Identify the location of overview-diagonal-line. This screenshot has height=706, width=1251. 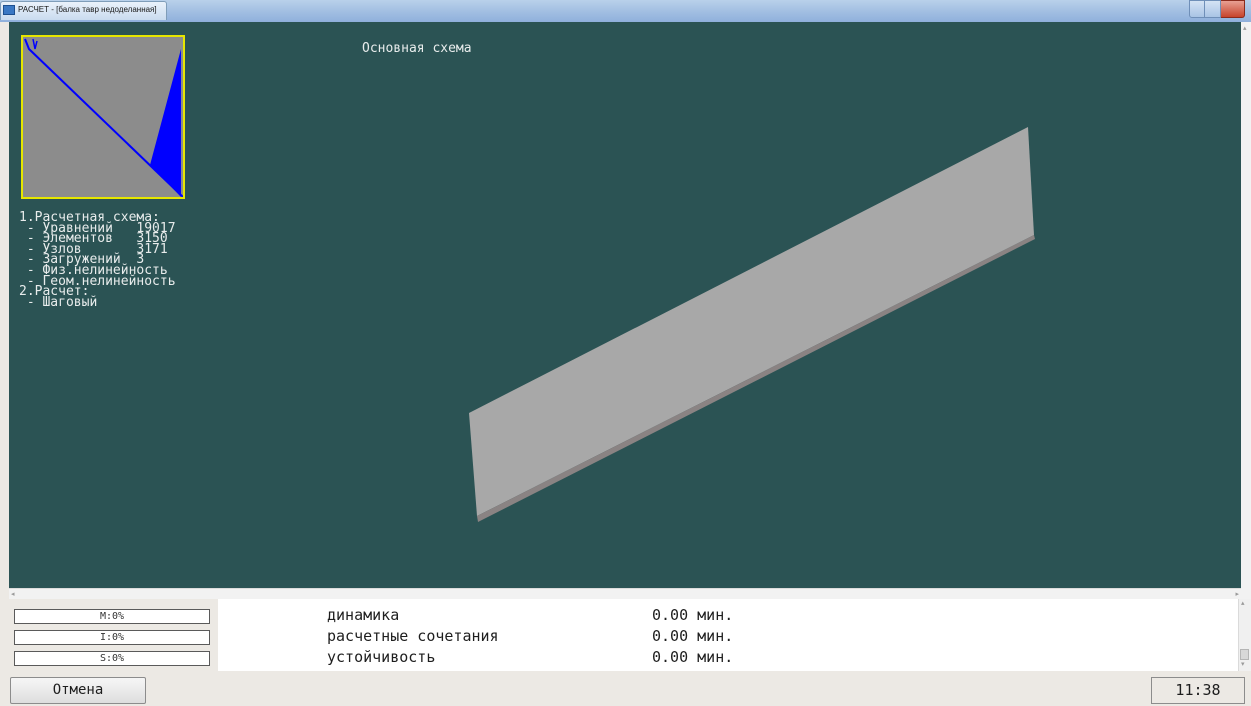
(103, 117).